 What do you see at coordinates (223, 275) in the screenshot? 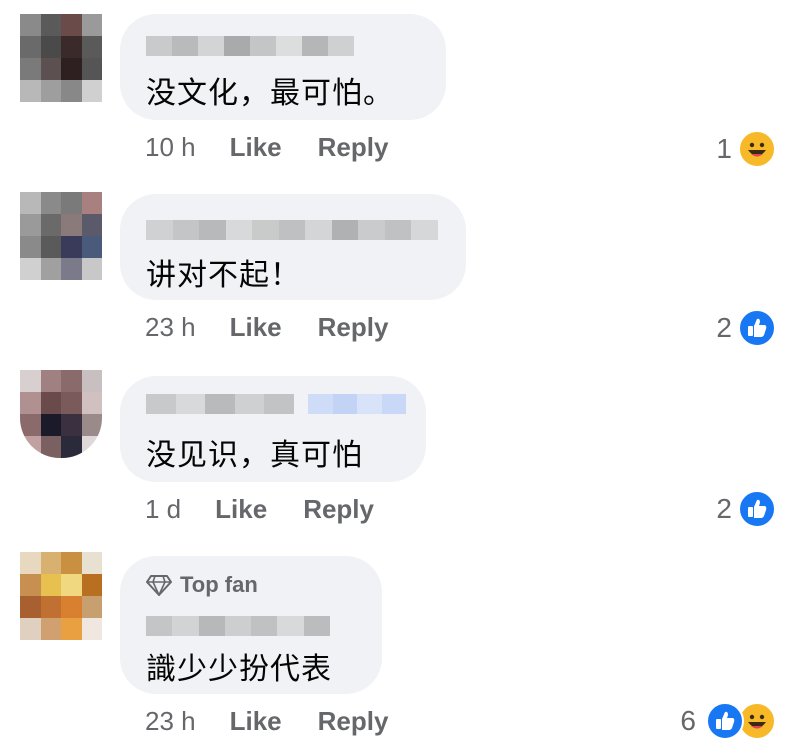
I see `comment-text: 讲对不起！` at bounding box center [223, 275].